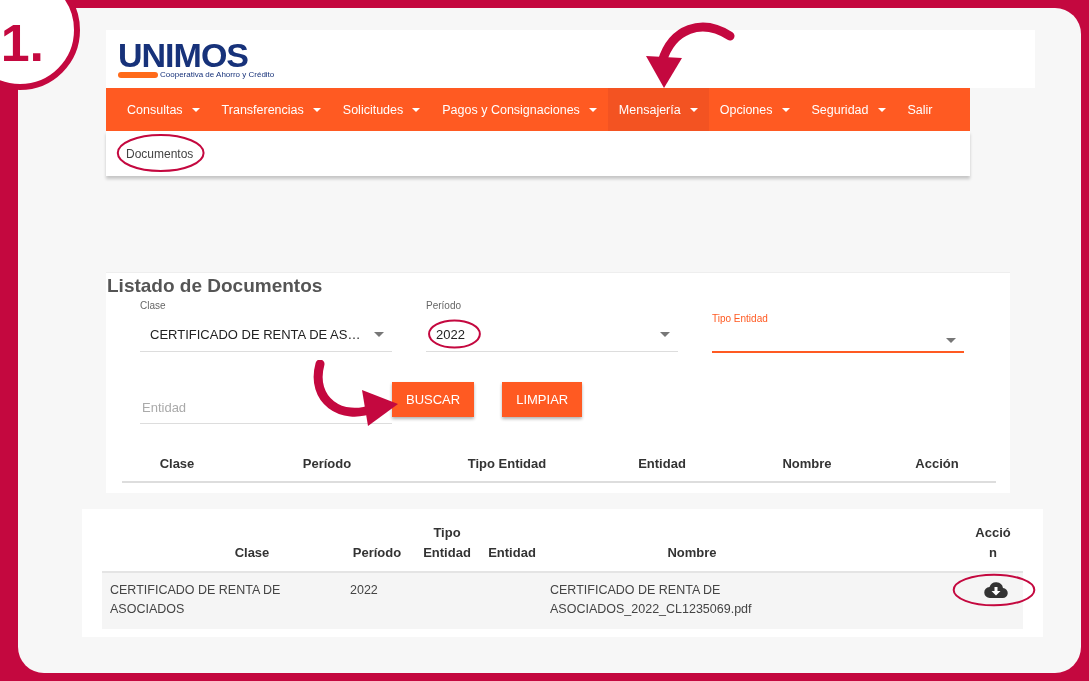 This screenshot has height=681, width=1089. I want to click on action-button: LIMPIAR, so click(542, 399).